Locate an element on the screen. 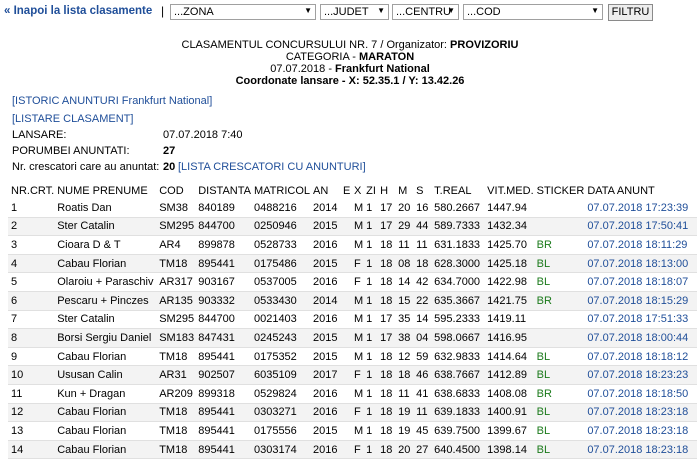  judet-select: ...JUDET ▼ is located at coordinates (354, 12).